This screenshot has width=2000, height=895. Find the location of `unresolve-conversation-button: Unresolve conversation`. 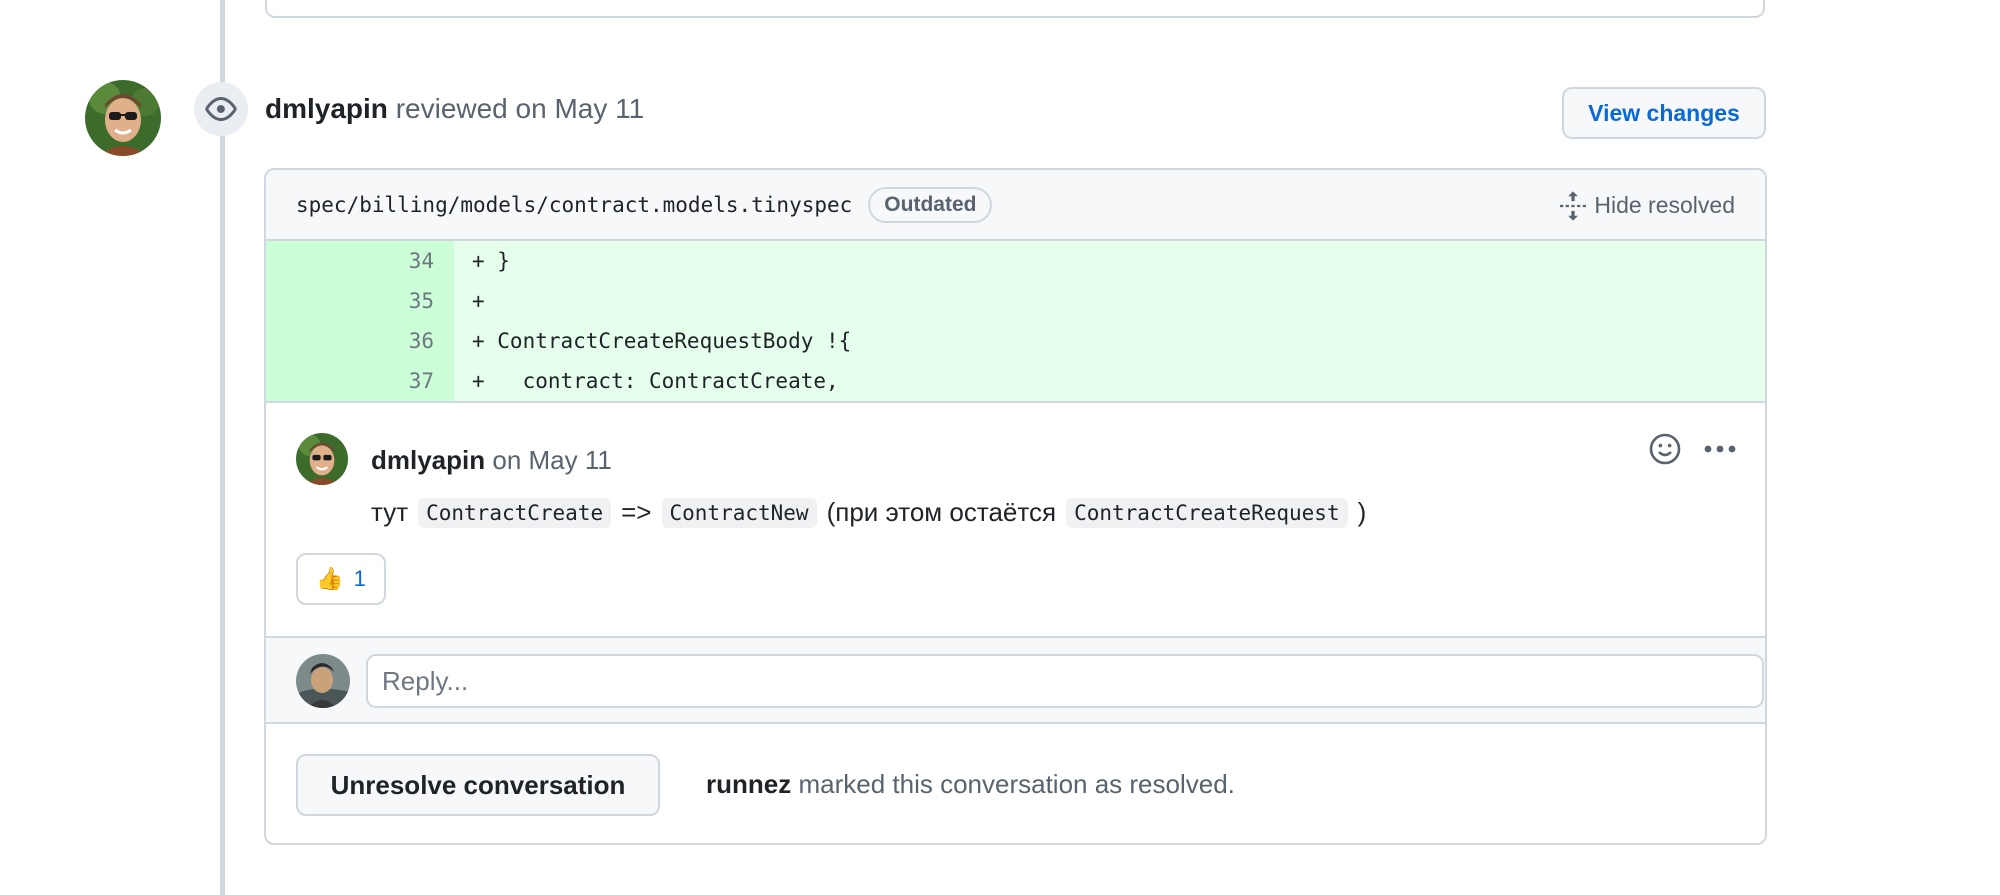

unresolve-conversation-button: Unresolve conversation is located at coordinates (478, 785).